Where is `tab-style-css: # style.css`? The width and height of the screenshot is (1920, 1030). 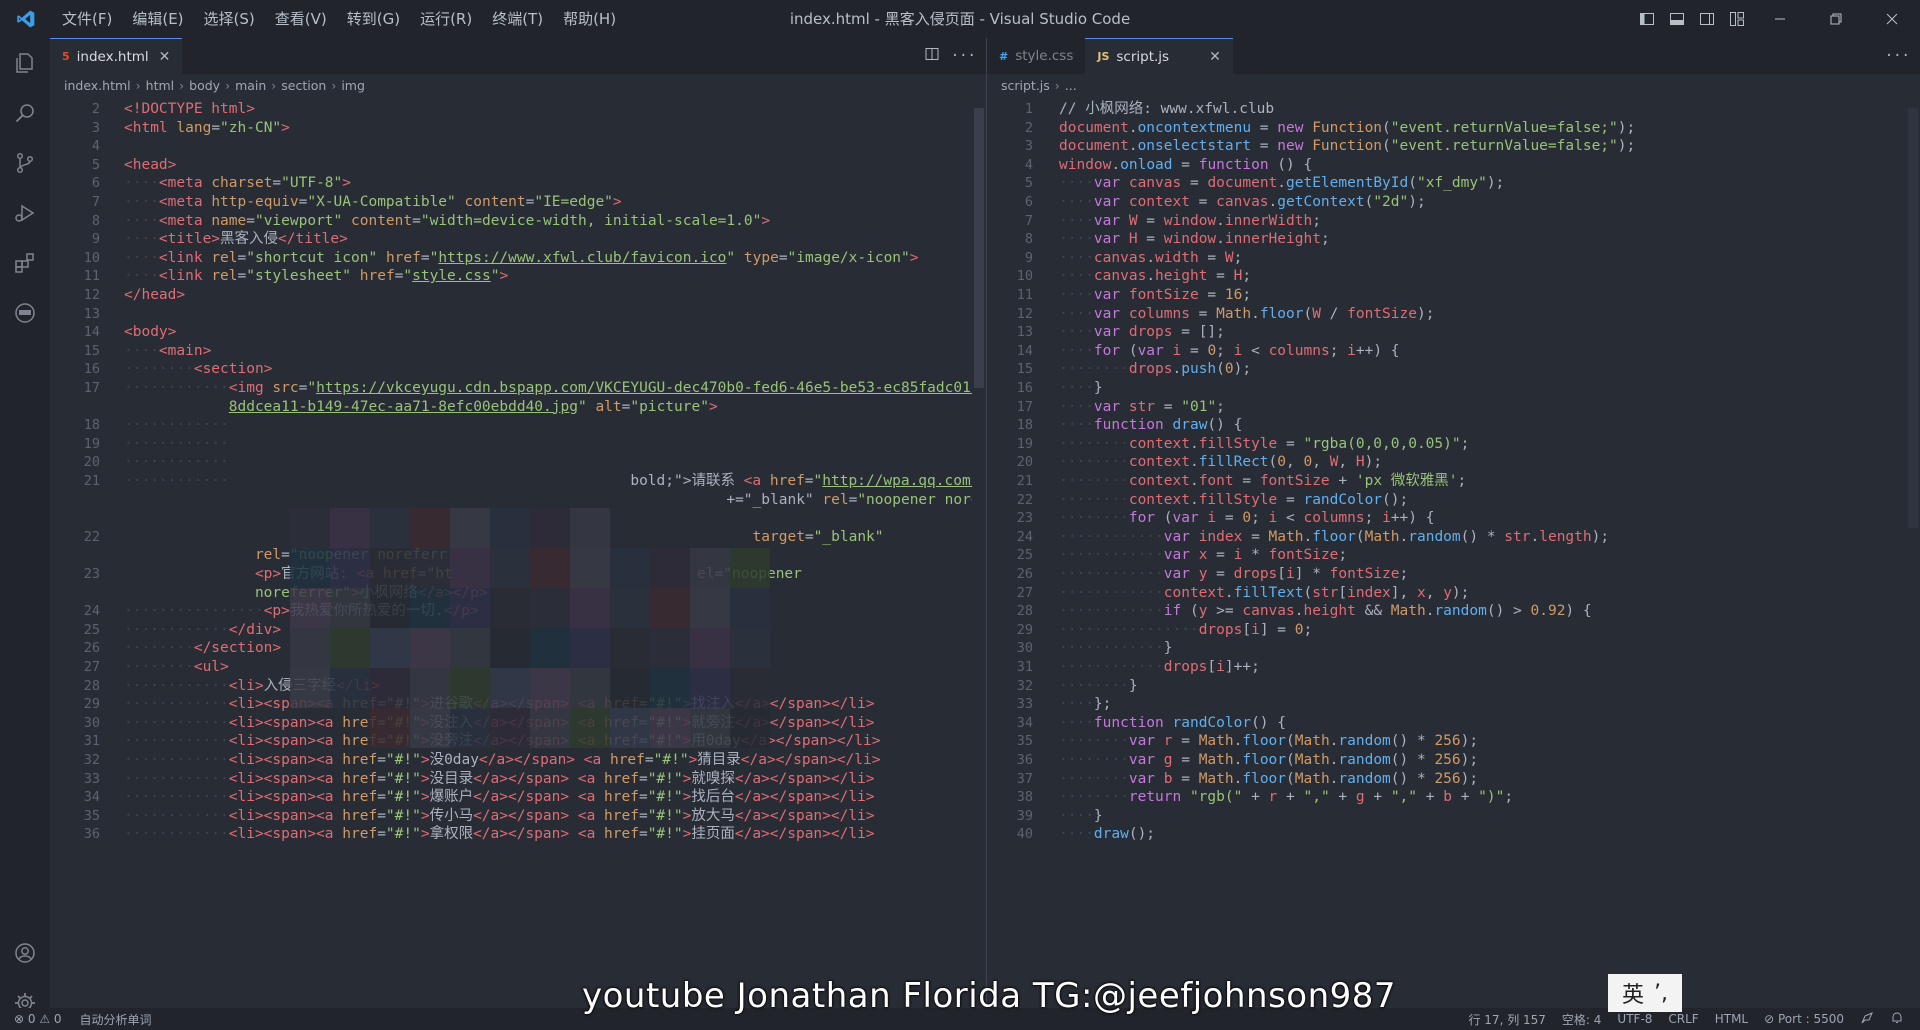
tab-style-css: # style.css is located at coordinates (1036, 56).